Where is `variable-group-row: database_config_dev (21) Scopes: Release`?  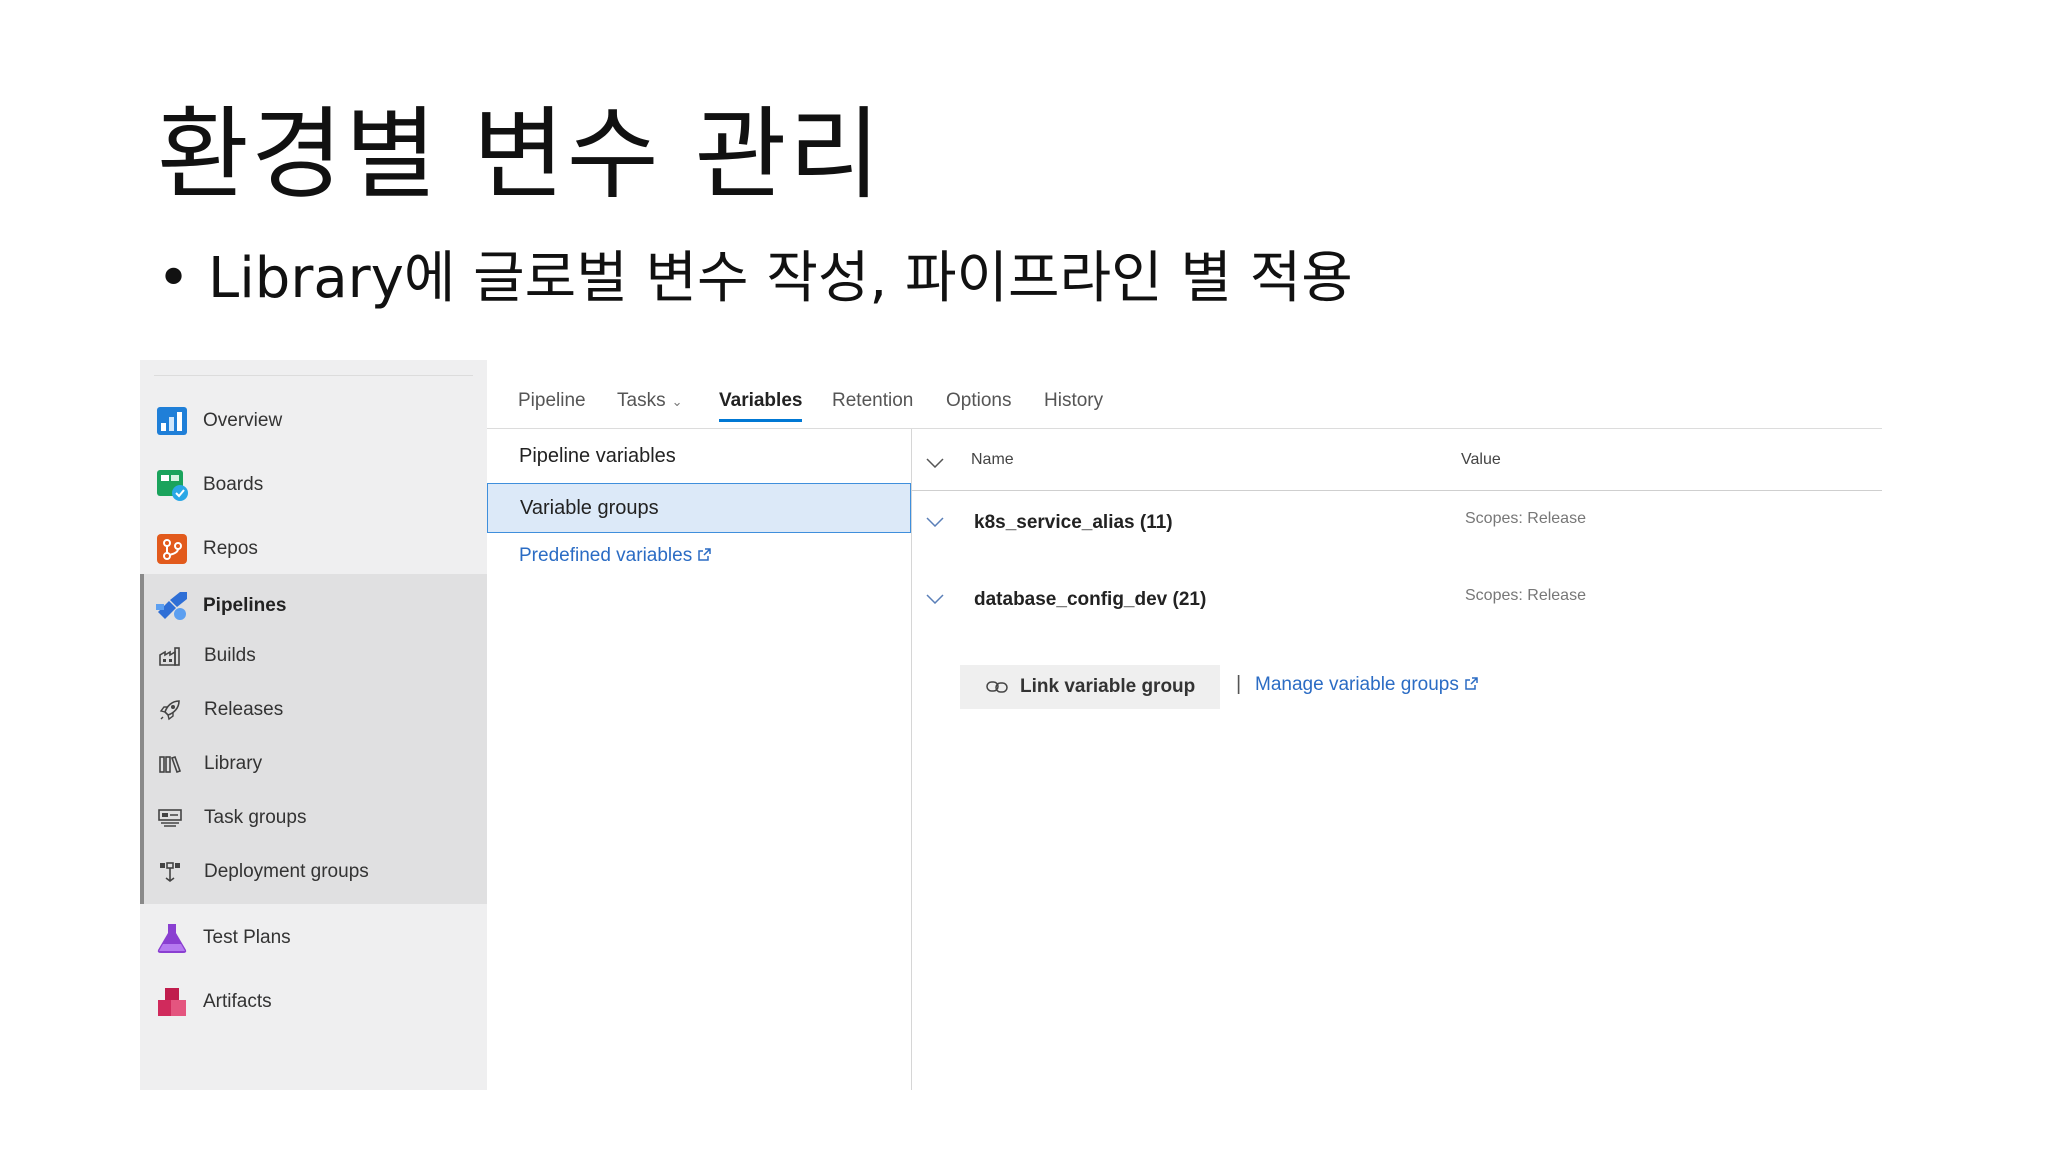 variable-group-row: database_config_dev (21) Scopes: Release is located at coordinates (1397, 603).